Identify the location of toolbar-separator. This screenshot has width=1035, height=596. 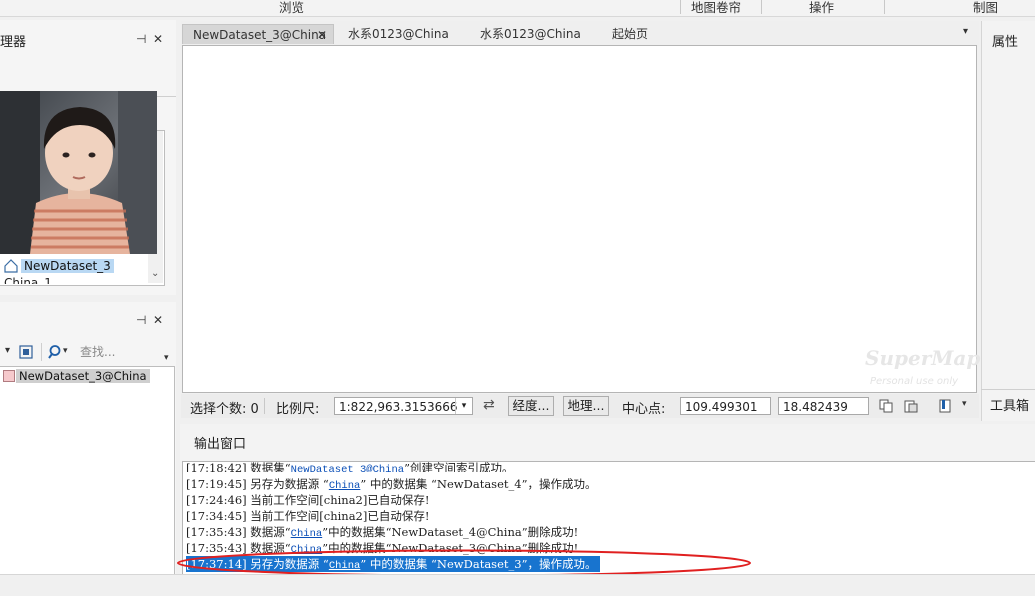
(41, 352).